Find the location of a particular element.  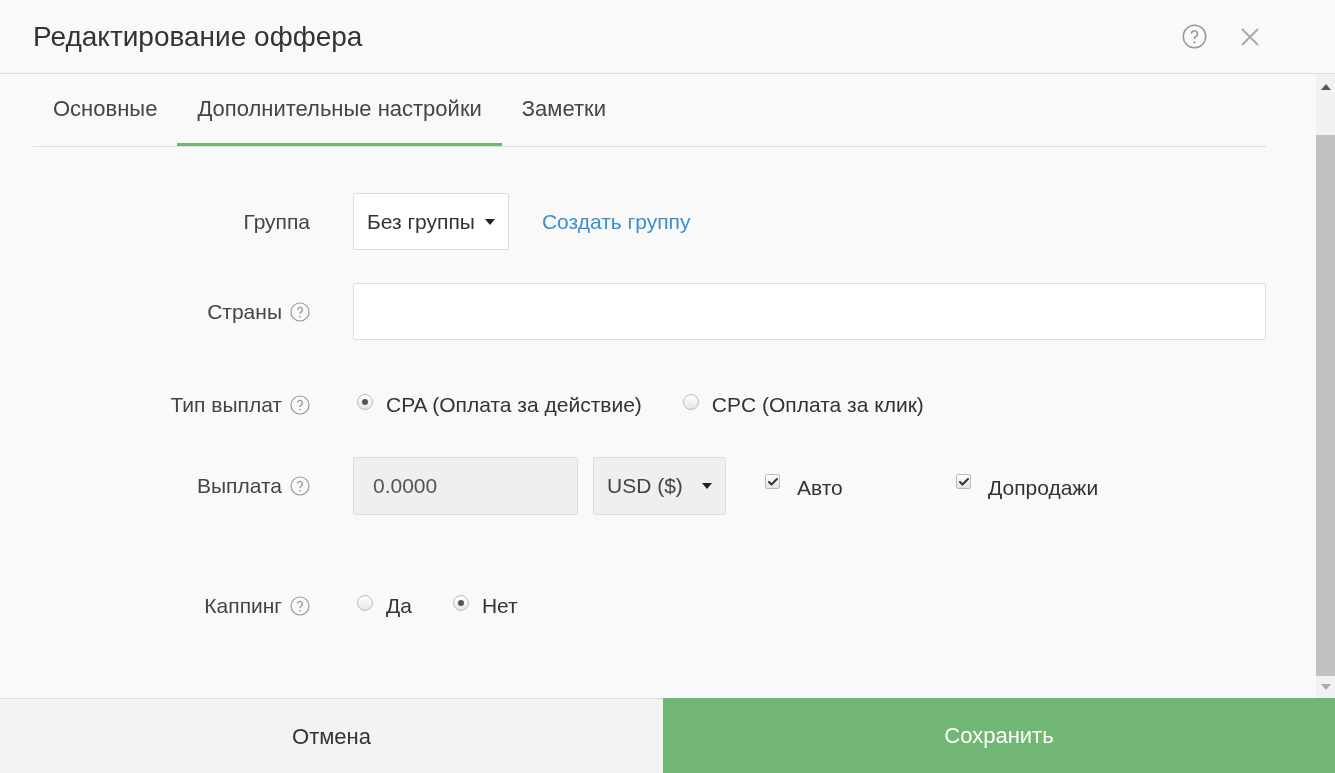

field-label: Тип выплат is located at coordinates (226, 404).